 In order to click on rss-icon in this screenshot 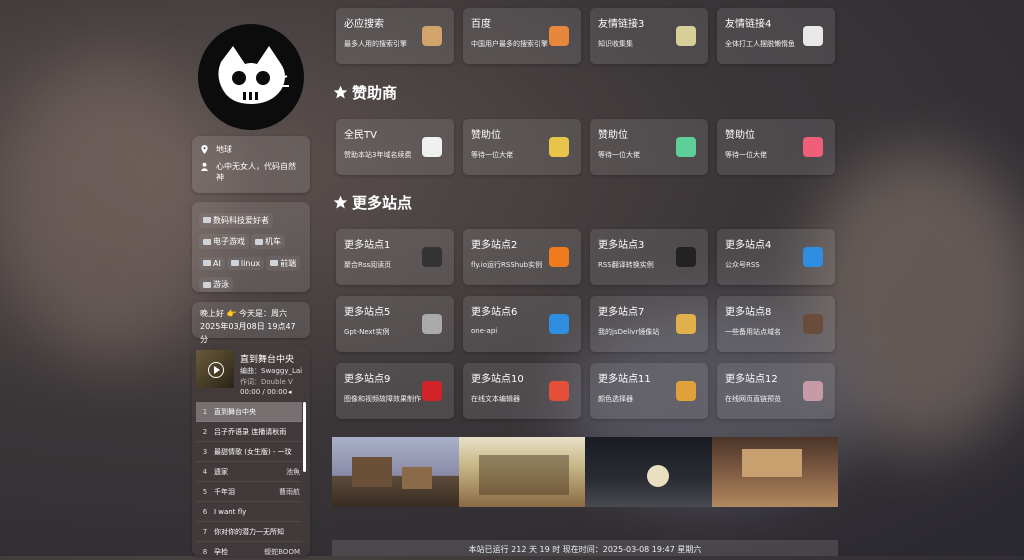, I will do `click(559, 257)`.